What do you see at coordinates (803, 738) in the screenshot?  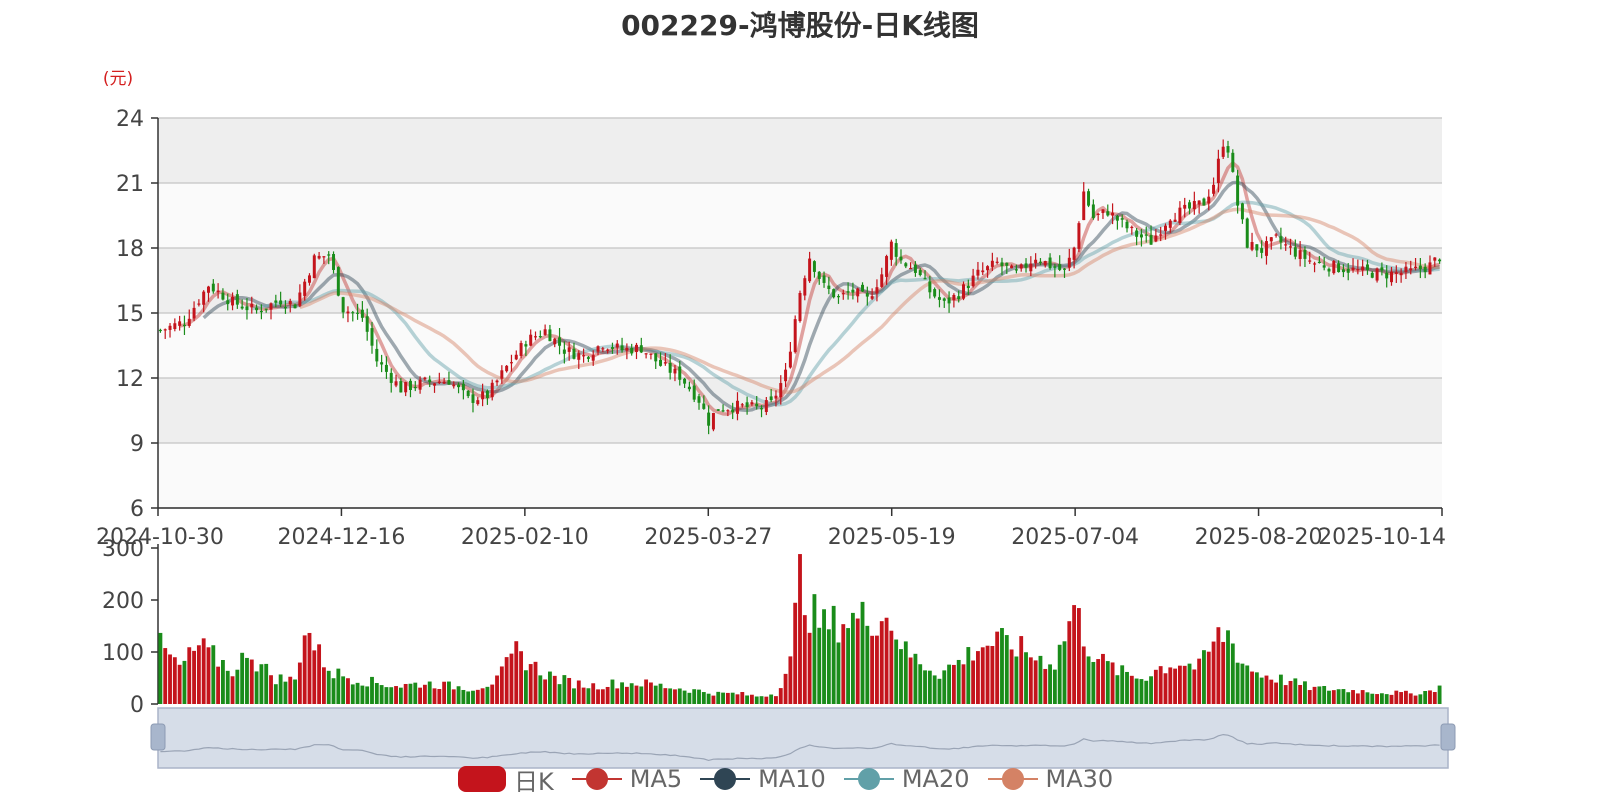 I see `data-zoom-slider` at bounding box center [803, 738].